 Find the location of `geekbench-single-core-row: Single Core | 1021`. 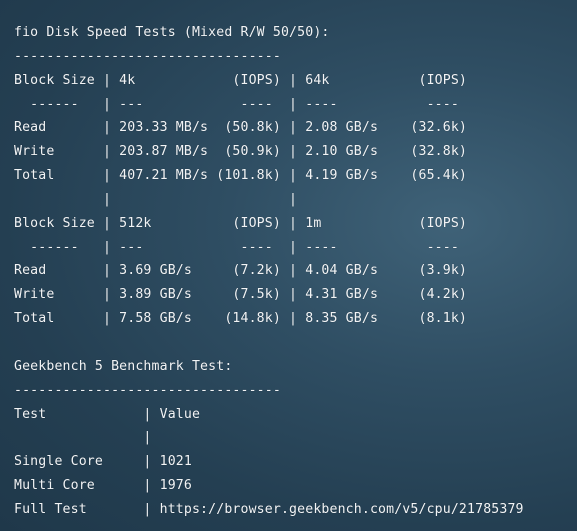

geekbench-single-core-row: Single Core | 1021 is located at coordinates (103, 462).